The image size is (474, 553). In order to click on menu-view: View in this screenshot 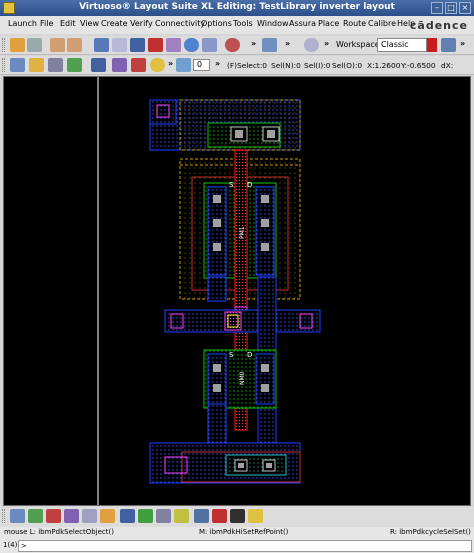, I will do `click(89, 23)`.